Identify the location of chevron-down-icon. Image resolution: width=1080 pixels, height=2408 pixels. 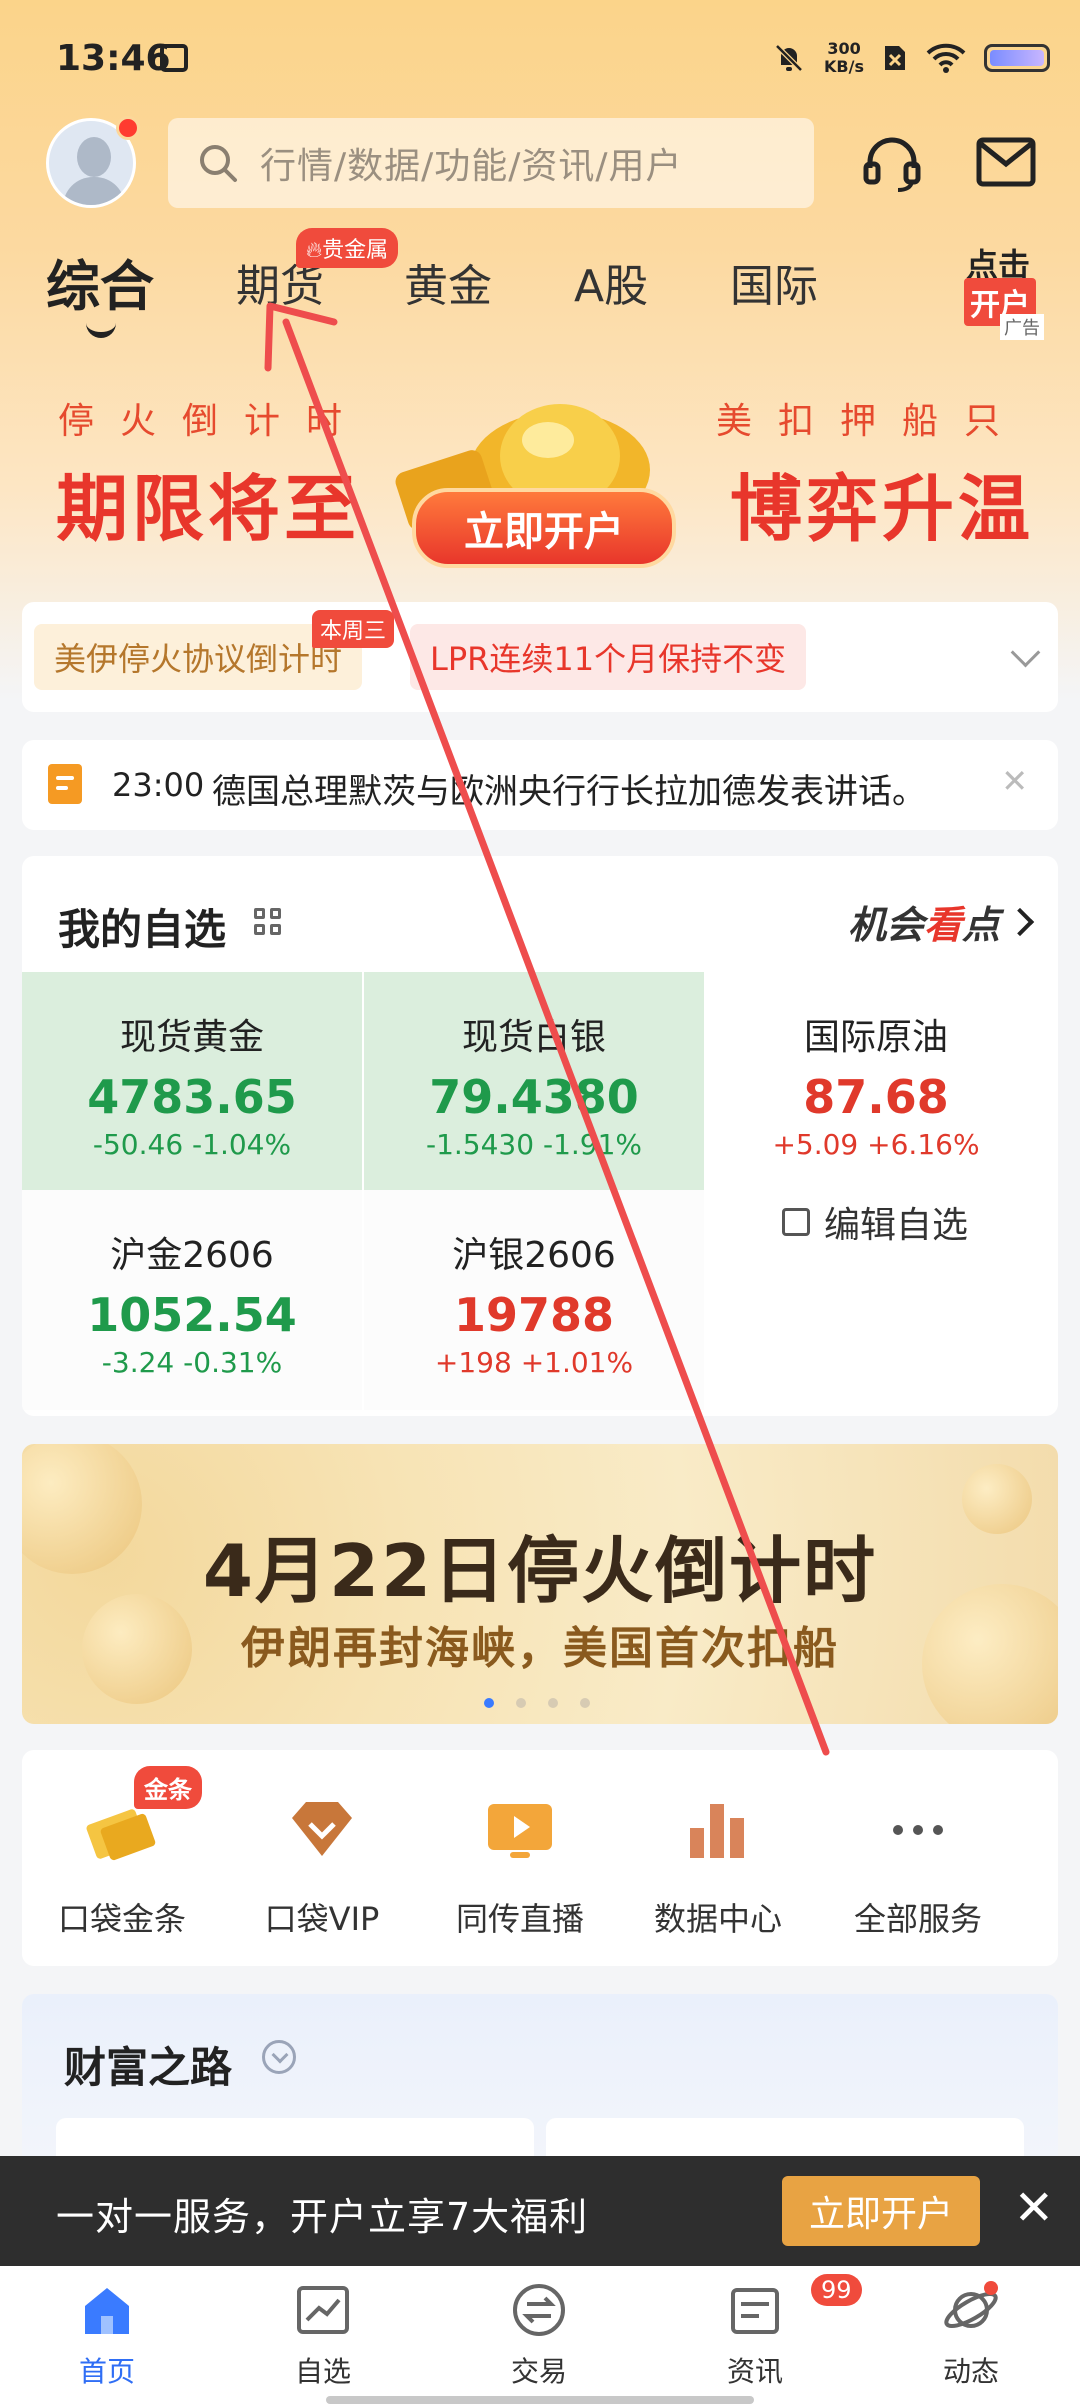
(1025, 652).